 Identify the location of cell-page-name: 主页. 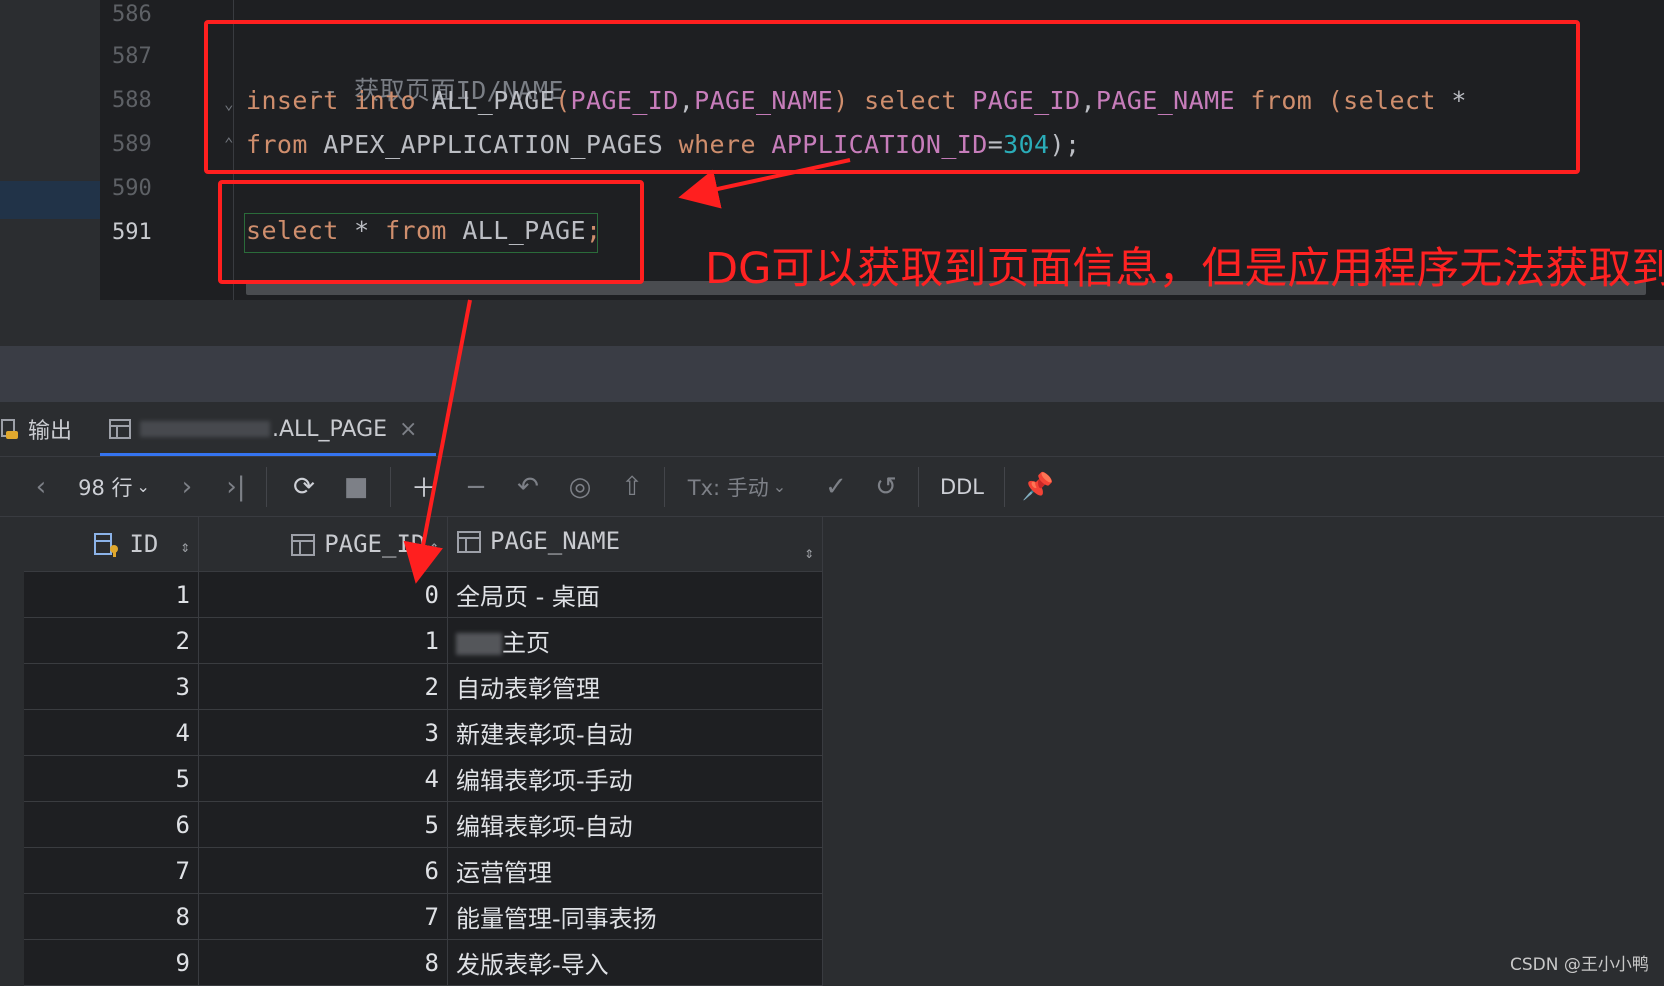
(635, 640).